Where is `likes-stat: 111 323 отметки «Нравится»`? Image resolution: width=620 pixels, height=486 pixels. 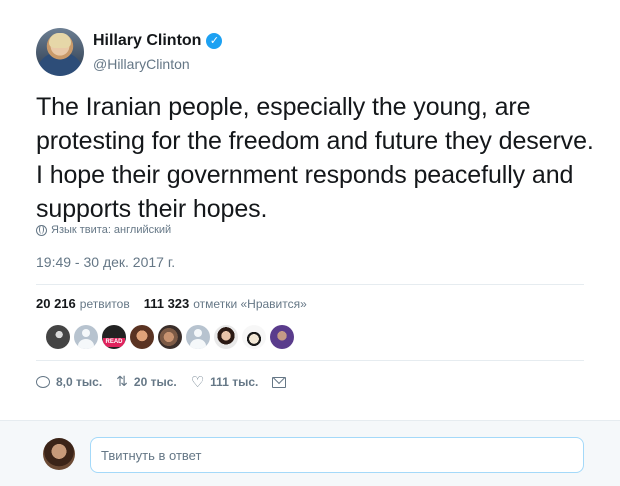
likes-stat: 111 323 отметки «Нравится» is located at coordinates (225, 303).